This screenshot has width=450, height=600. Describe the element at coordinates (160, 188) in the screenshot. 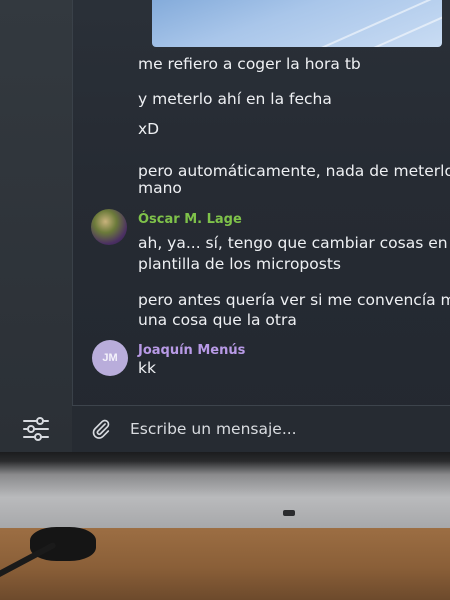

I see `message-text-line: mano` at that location.